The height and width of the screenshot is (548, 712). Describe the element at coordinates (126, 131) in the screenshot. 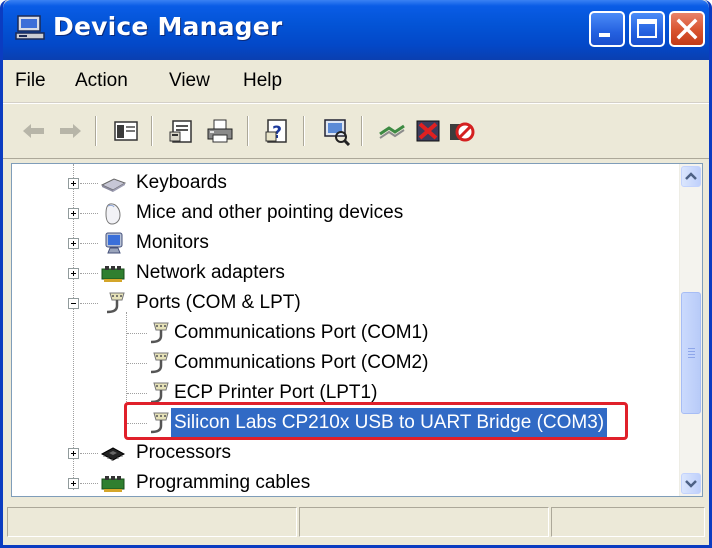

I see `show-hide-console-tree-icon` at that location.